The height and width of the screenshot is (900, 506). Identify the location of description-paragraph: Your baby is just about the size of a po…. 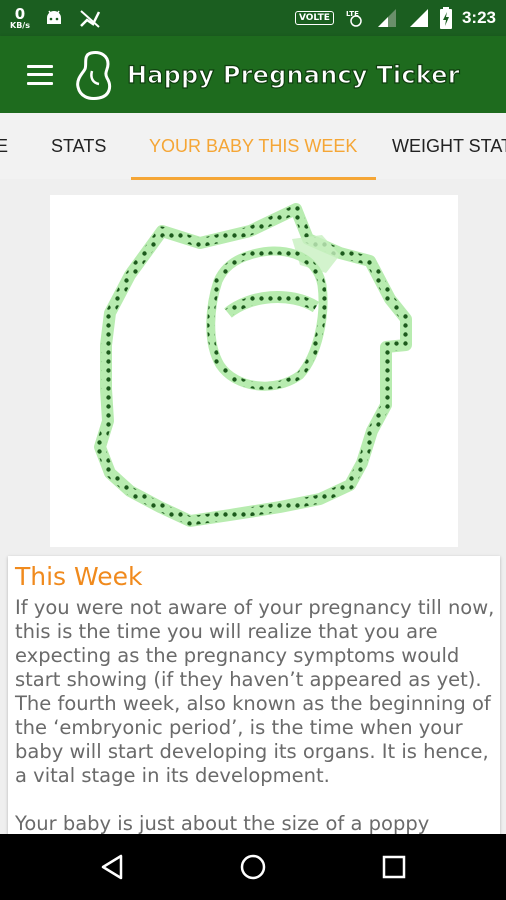
(222, 823).